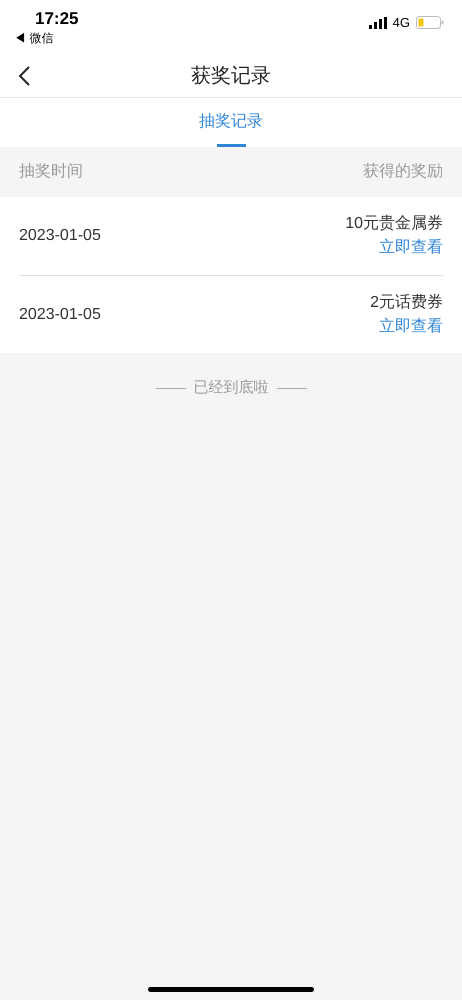 This screenshot has width=462, height=1000. I want to click on back-icon, so click(24, 76).